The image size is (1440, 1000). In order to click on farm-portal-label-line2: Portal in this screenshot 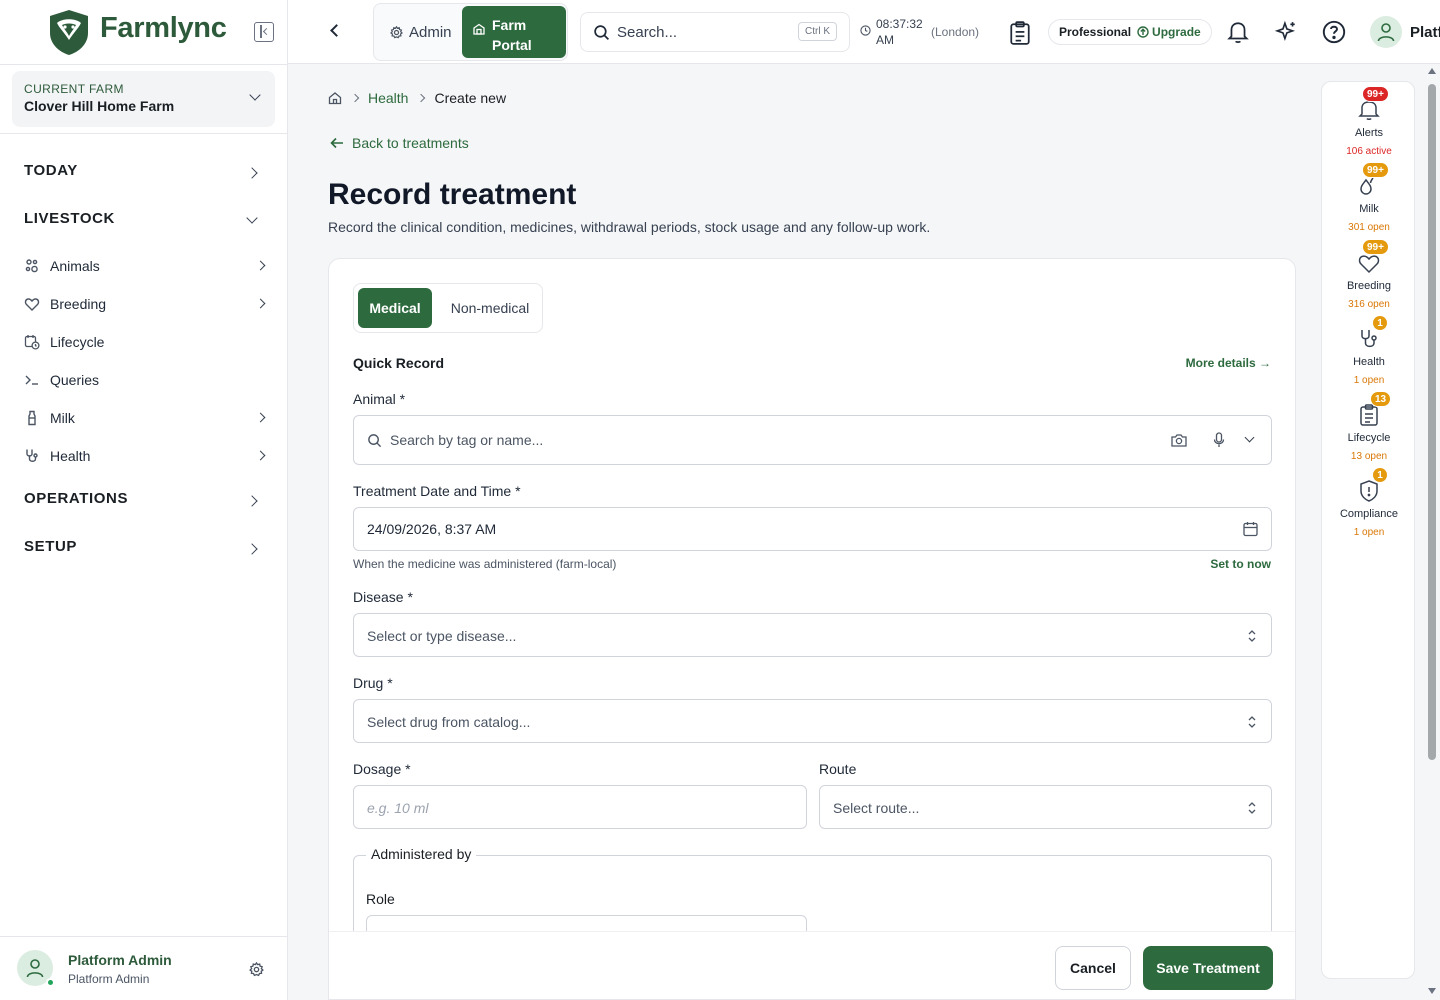, I will do `click(512, 45)`.